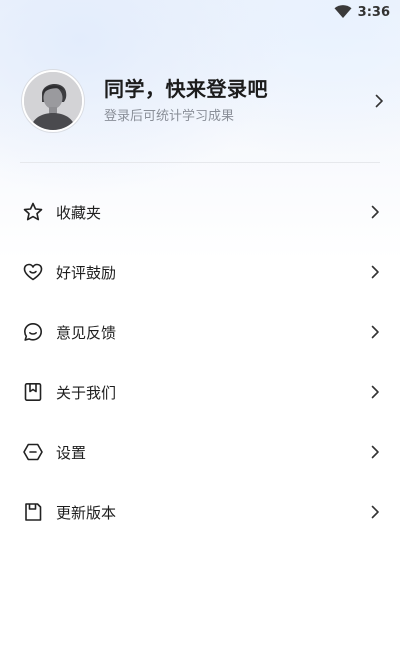 This screenshot has height=660, width=400. Describe the element at coordinates (200, 272) in the screenshot. I see `menu-item-rate-us: 好评鼓励` at that location.